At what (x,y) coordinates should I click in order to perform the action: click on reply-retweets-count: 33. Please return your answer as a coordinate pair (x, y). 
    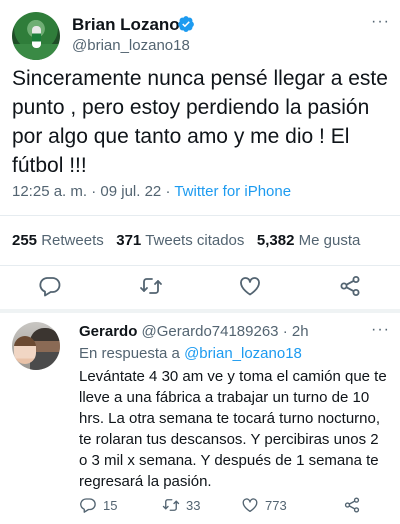
    Looking at the image, I should click on (193, 505).